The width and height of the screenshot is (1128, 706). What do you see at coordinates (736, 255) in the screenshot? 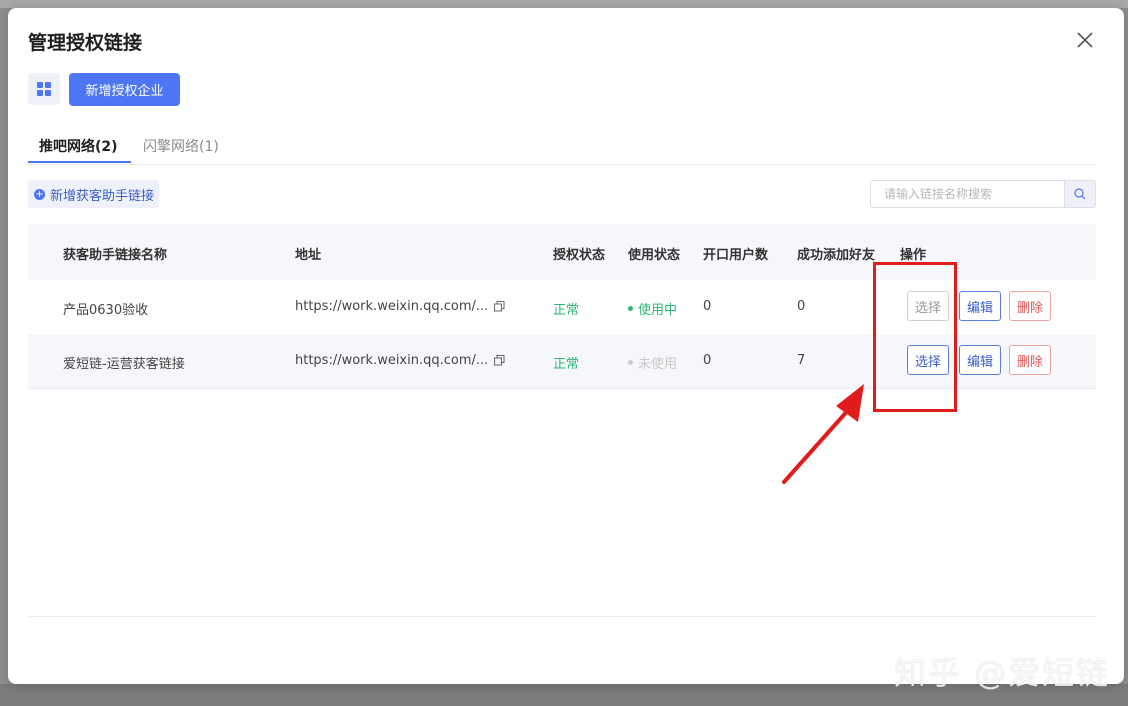
I see `header-users: 开口用户数` at bounding box center [736, 255].